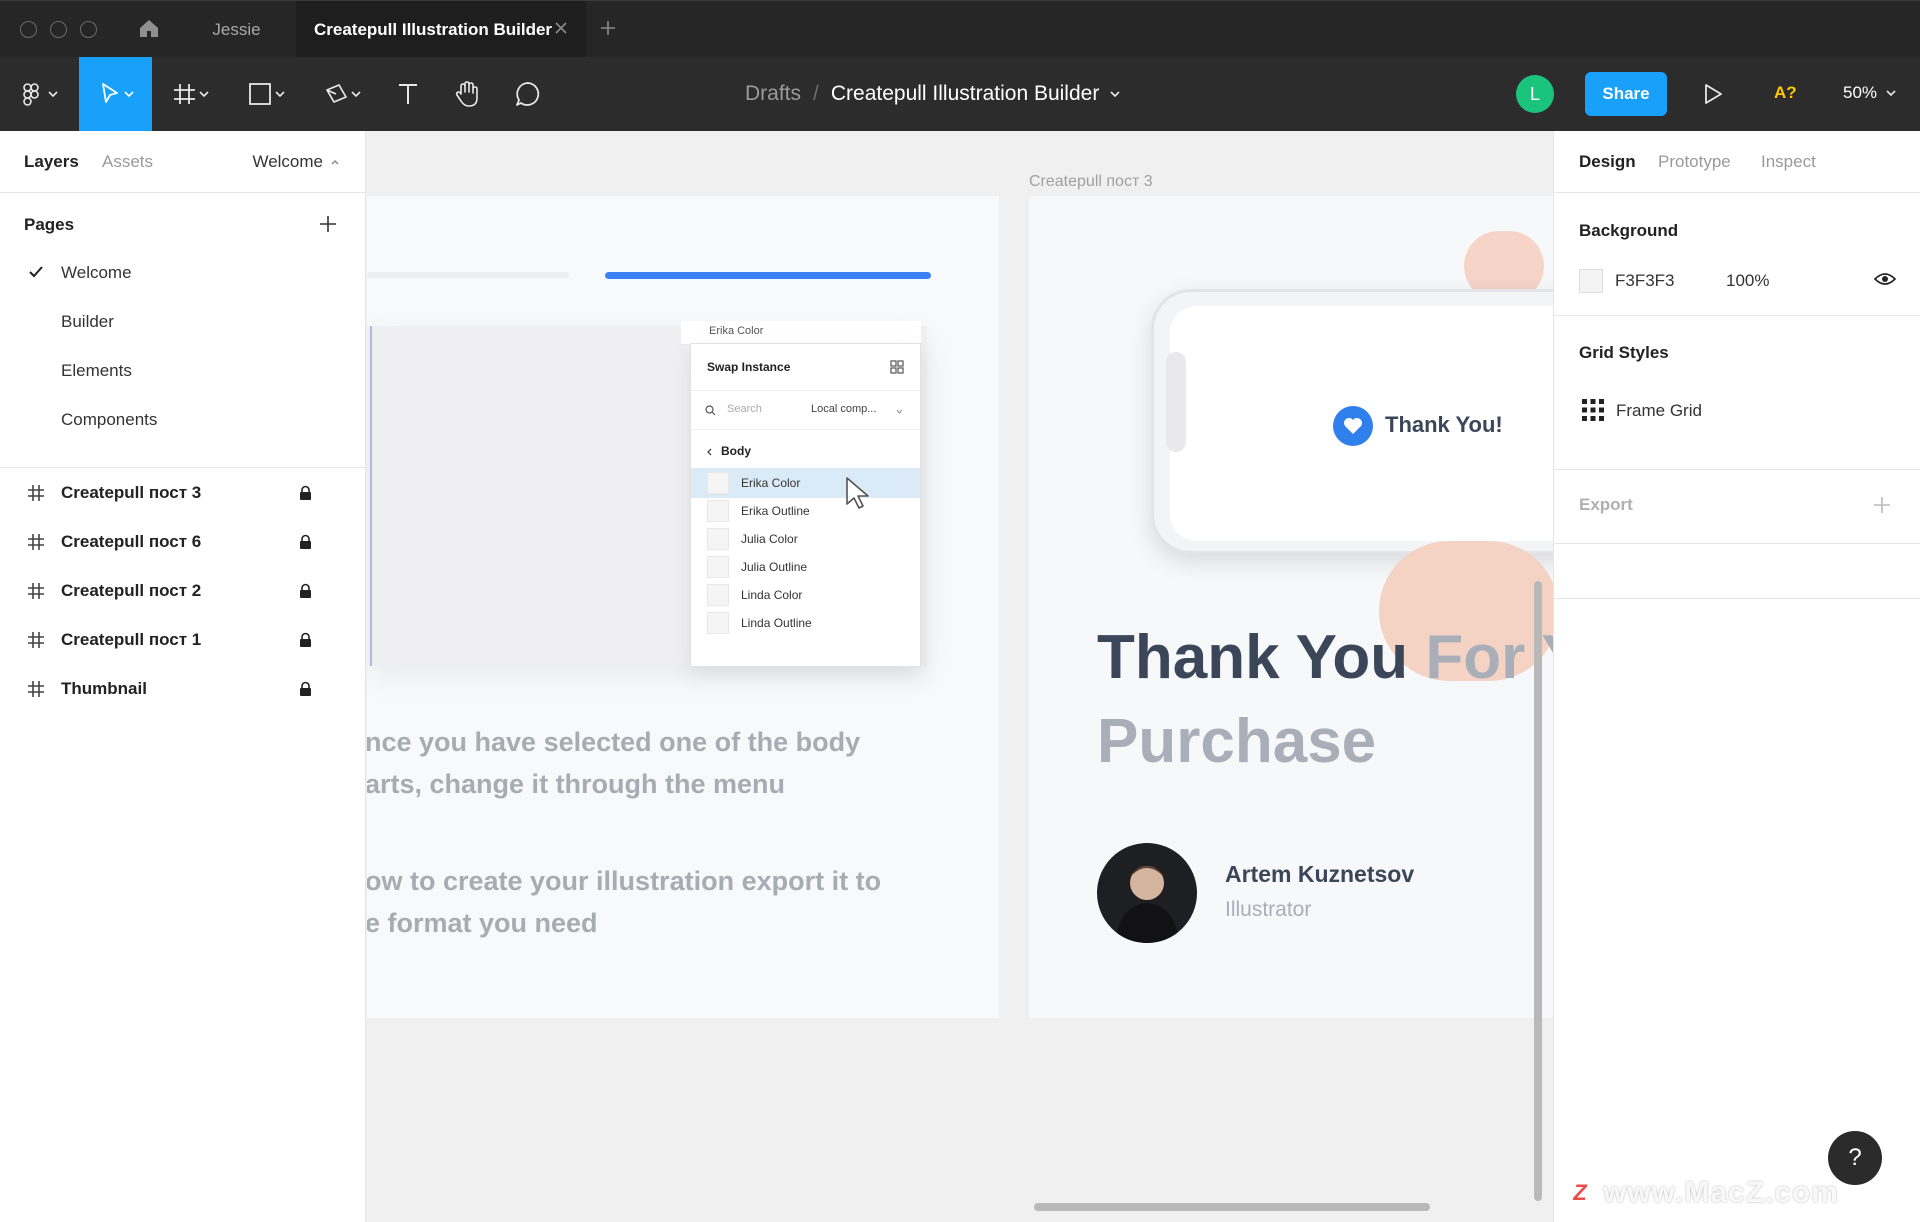 The height and width of the screenshot is (1222, 1920). What do you see at coordinates (1737, 254) in the screenshot?
I see `background-section` at bounding box center [1737, 254].